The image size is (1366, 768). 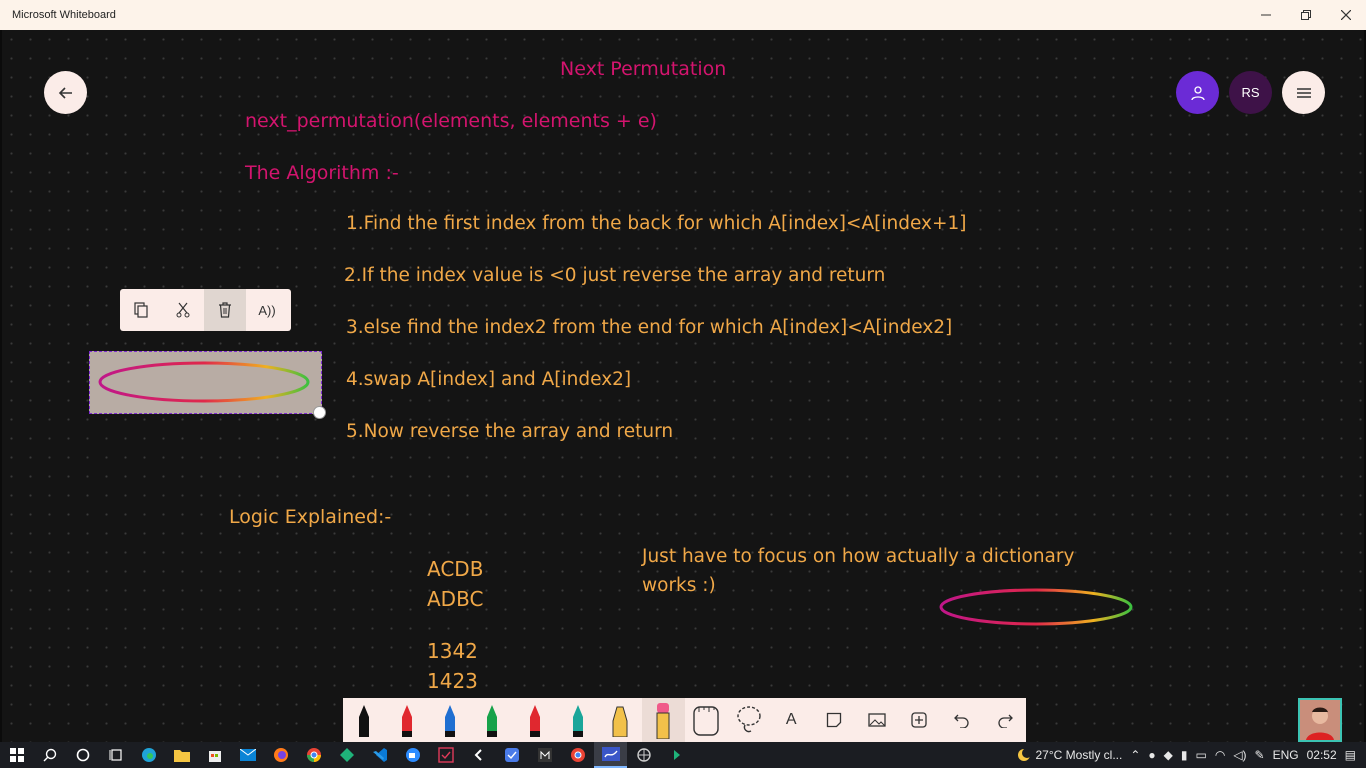 I want to click on minimize-icon, so click(x=1266, y=15).